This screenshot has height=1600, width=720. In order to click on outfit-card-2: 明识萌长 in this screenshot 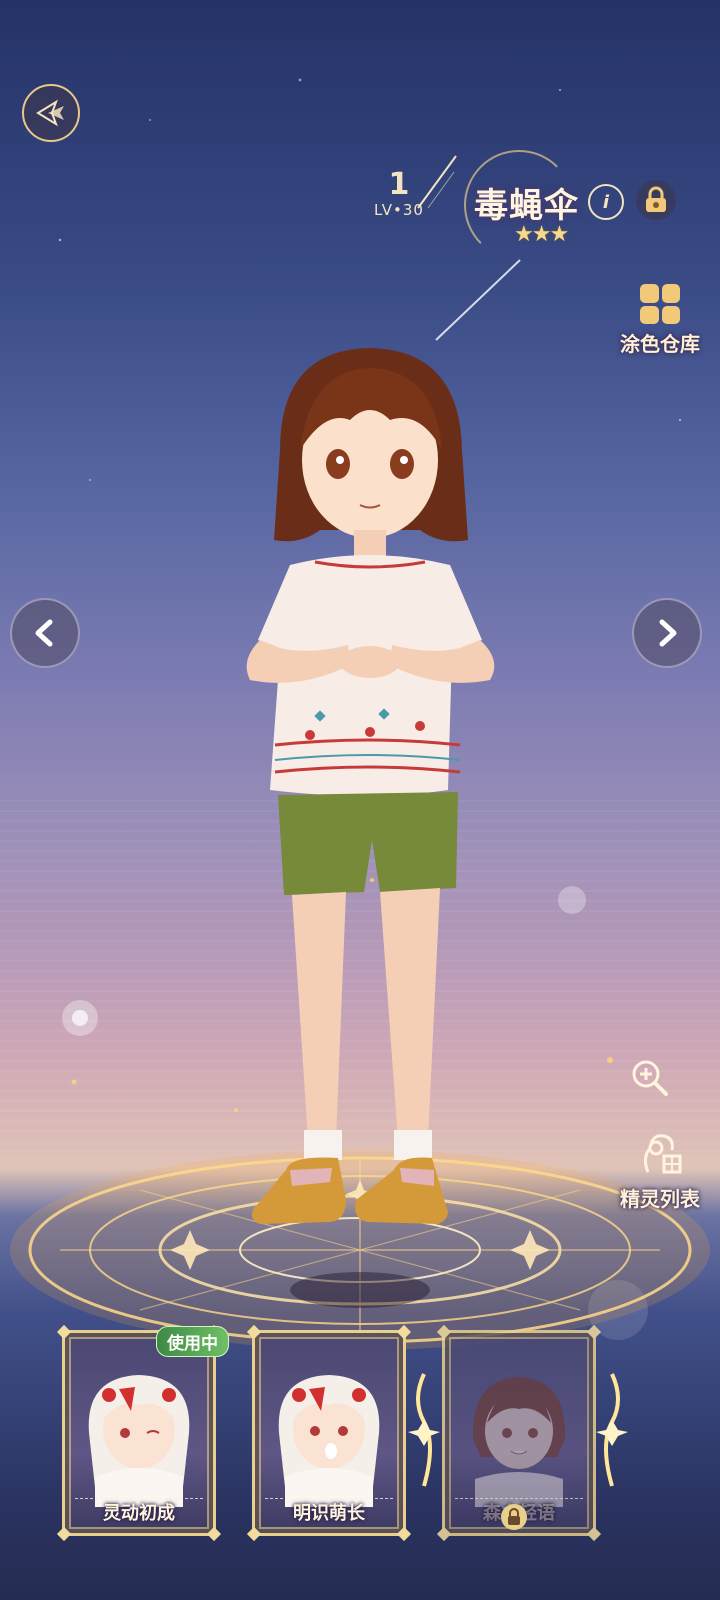, I will do `click(329, 1433)`.